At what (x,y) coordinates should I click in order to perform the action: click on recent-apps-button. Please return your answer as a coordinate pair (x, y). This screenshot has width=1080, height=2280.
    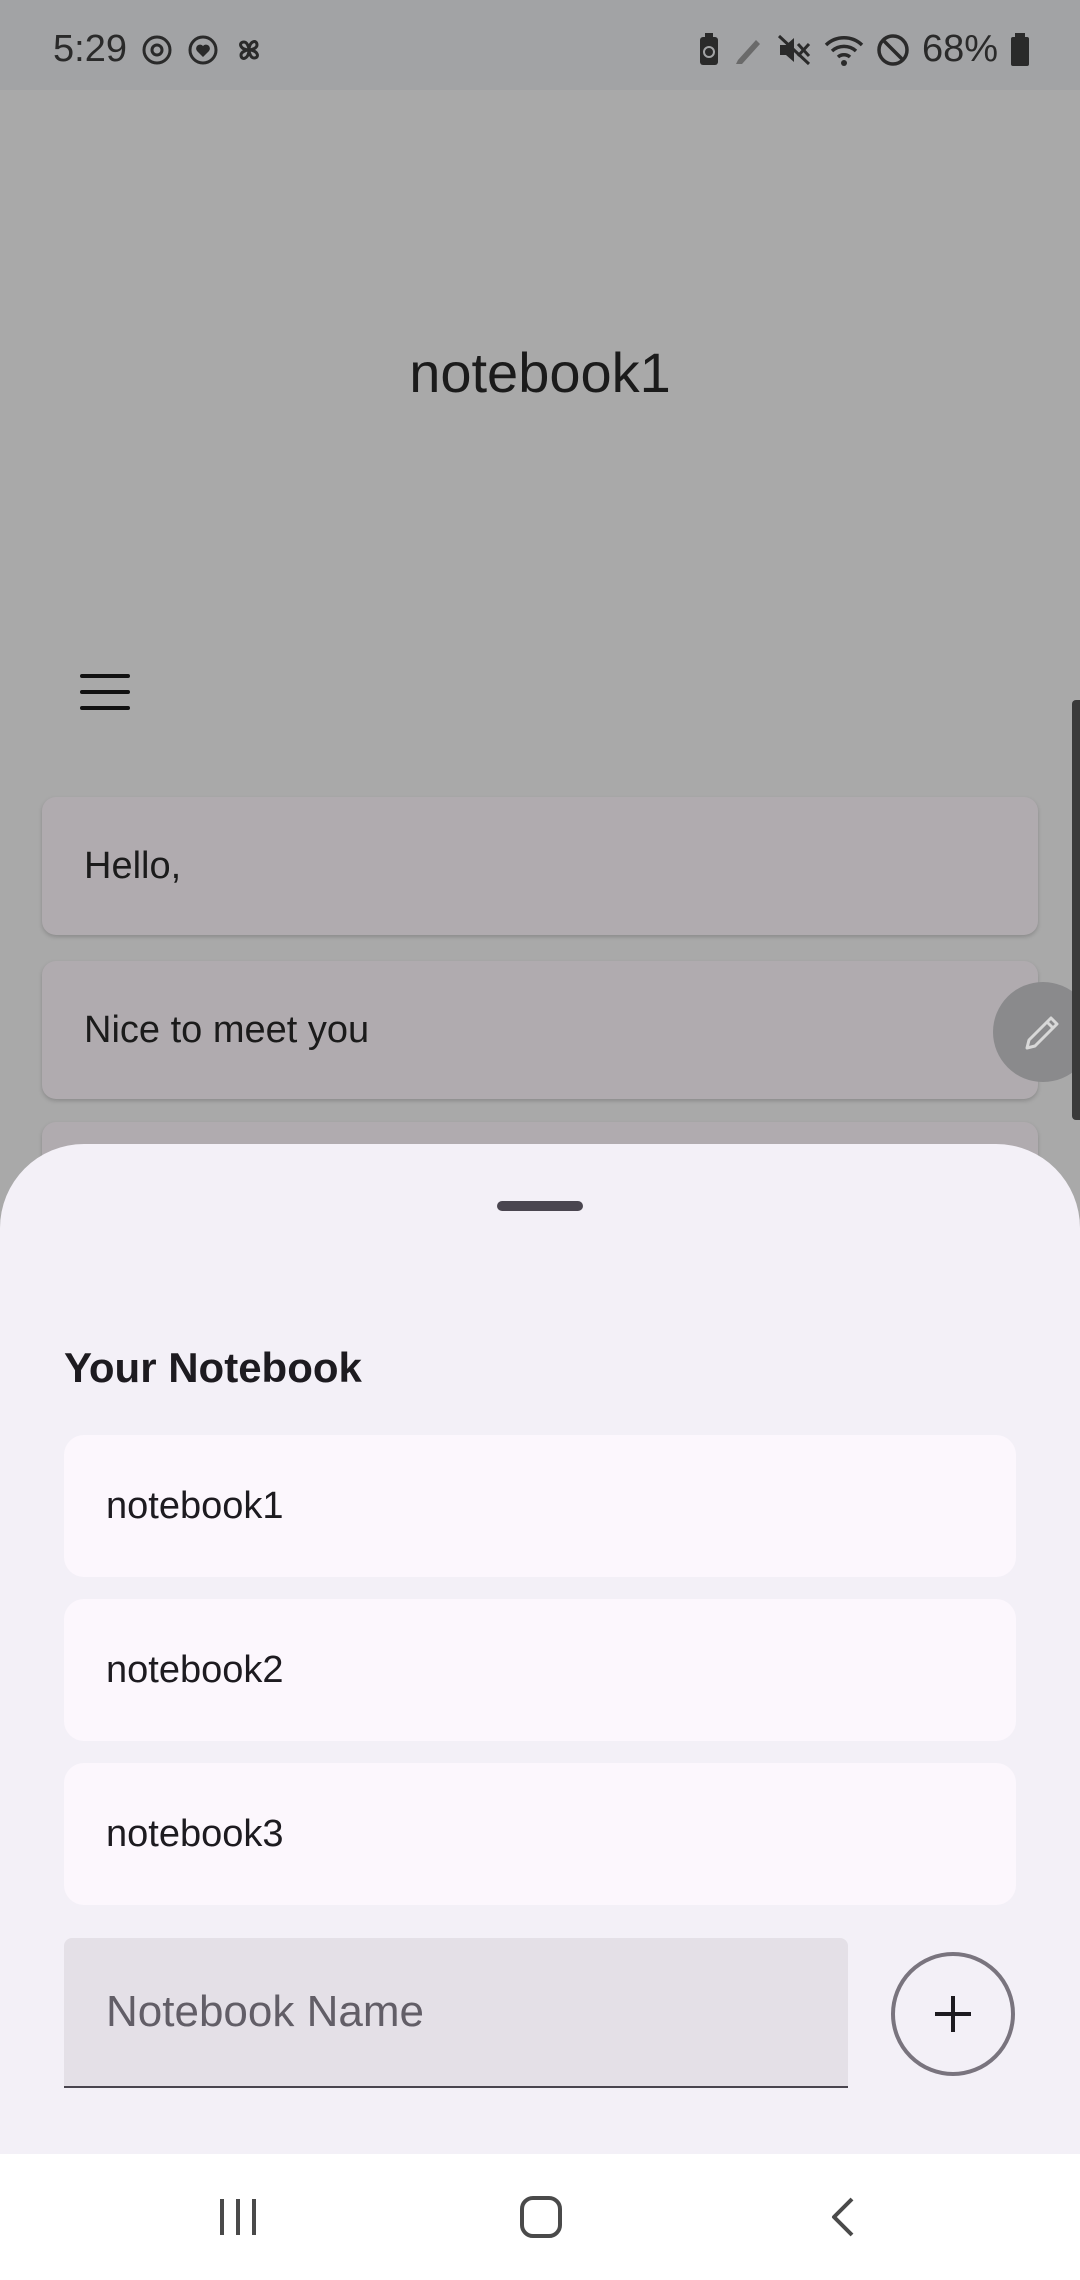
    Looking at the image, I should click on (238, 2217).